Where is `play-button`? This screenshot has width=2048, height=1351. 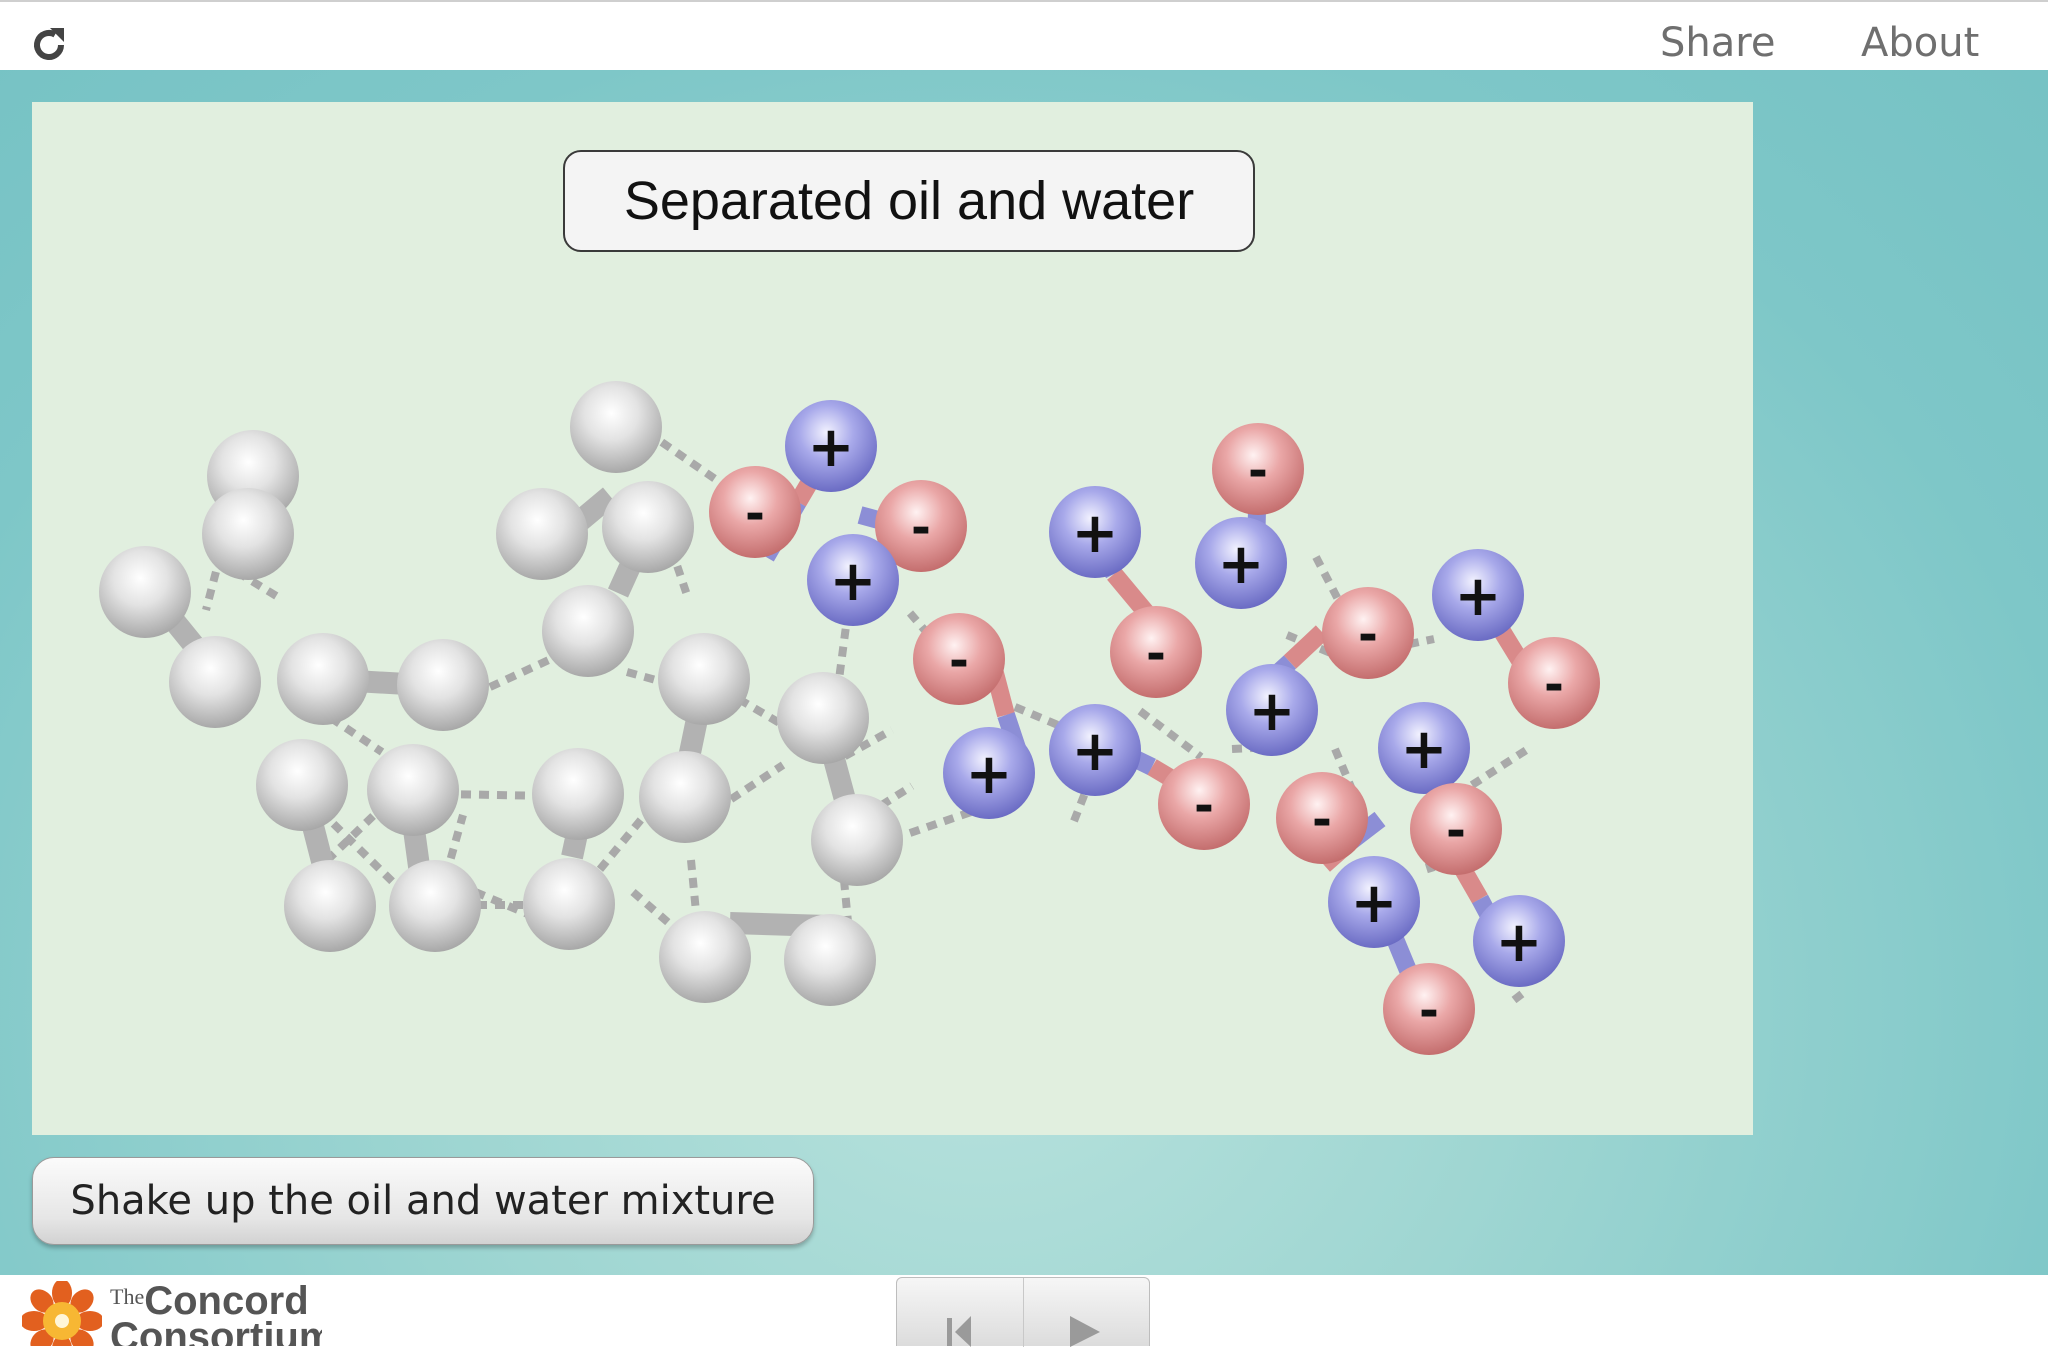 play-button is located at coordinates (1087, 1312).